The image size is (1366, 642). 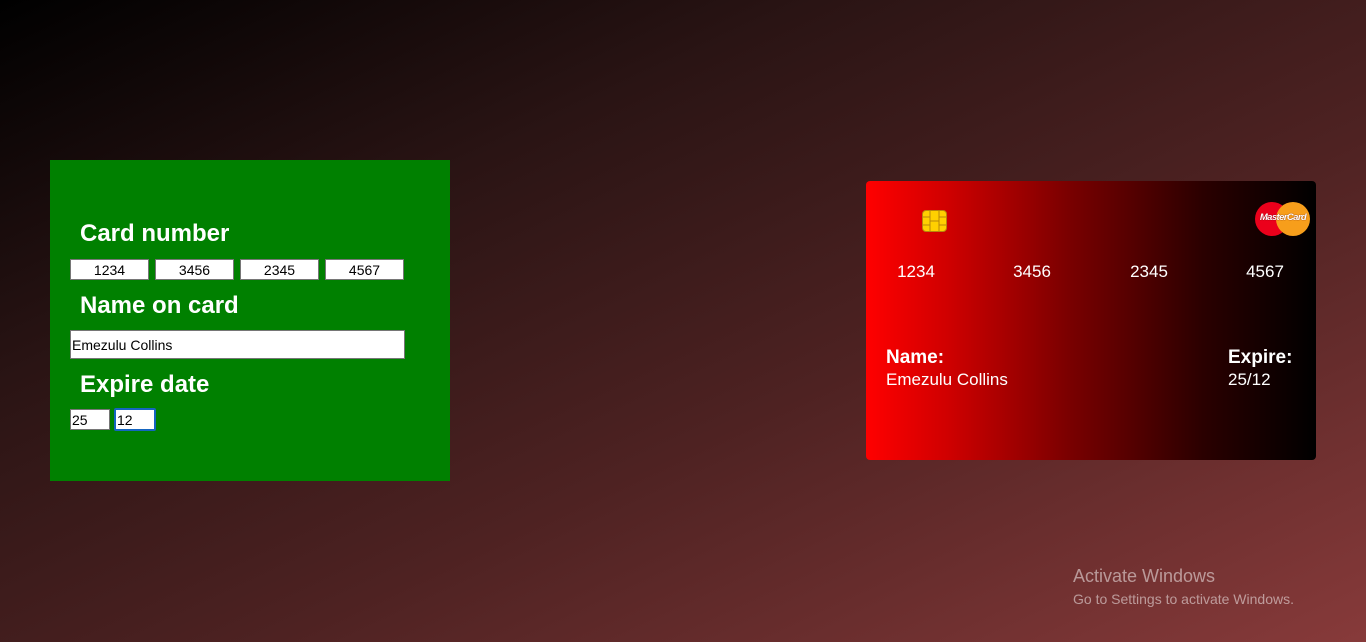 What do you see at coordinates (159, 305) in the screenshot?
I see `name-on-card-heading: Name on card` at bounding box center [159, 305].